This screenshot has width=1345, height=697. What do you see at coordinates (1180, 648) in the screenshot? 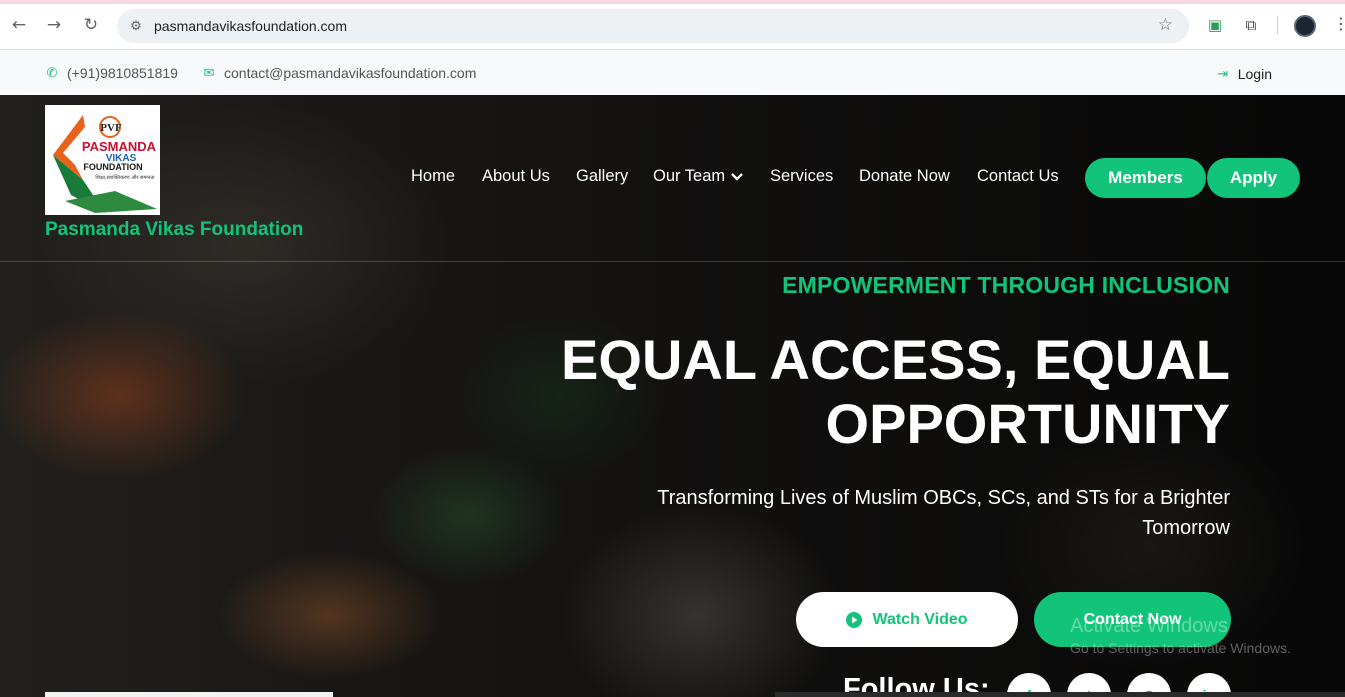
I see `windows-watermark-subtitle: Go to Settings to activate Windows.` at bounding box center [1180, 648].